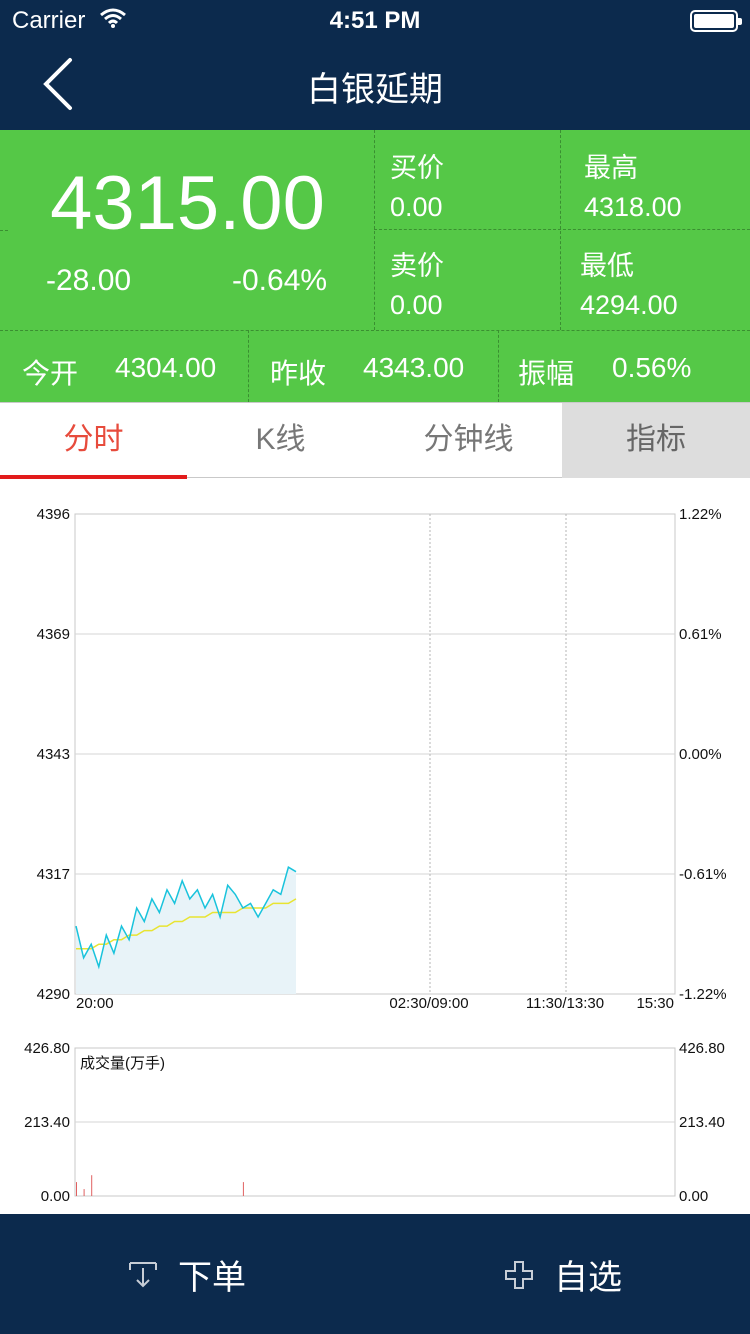  I want to click on ask-label: 卖价, so click(417, 266).